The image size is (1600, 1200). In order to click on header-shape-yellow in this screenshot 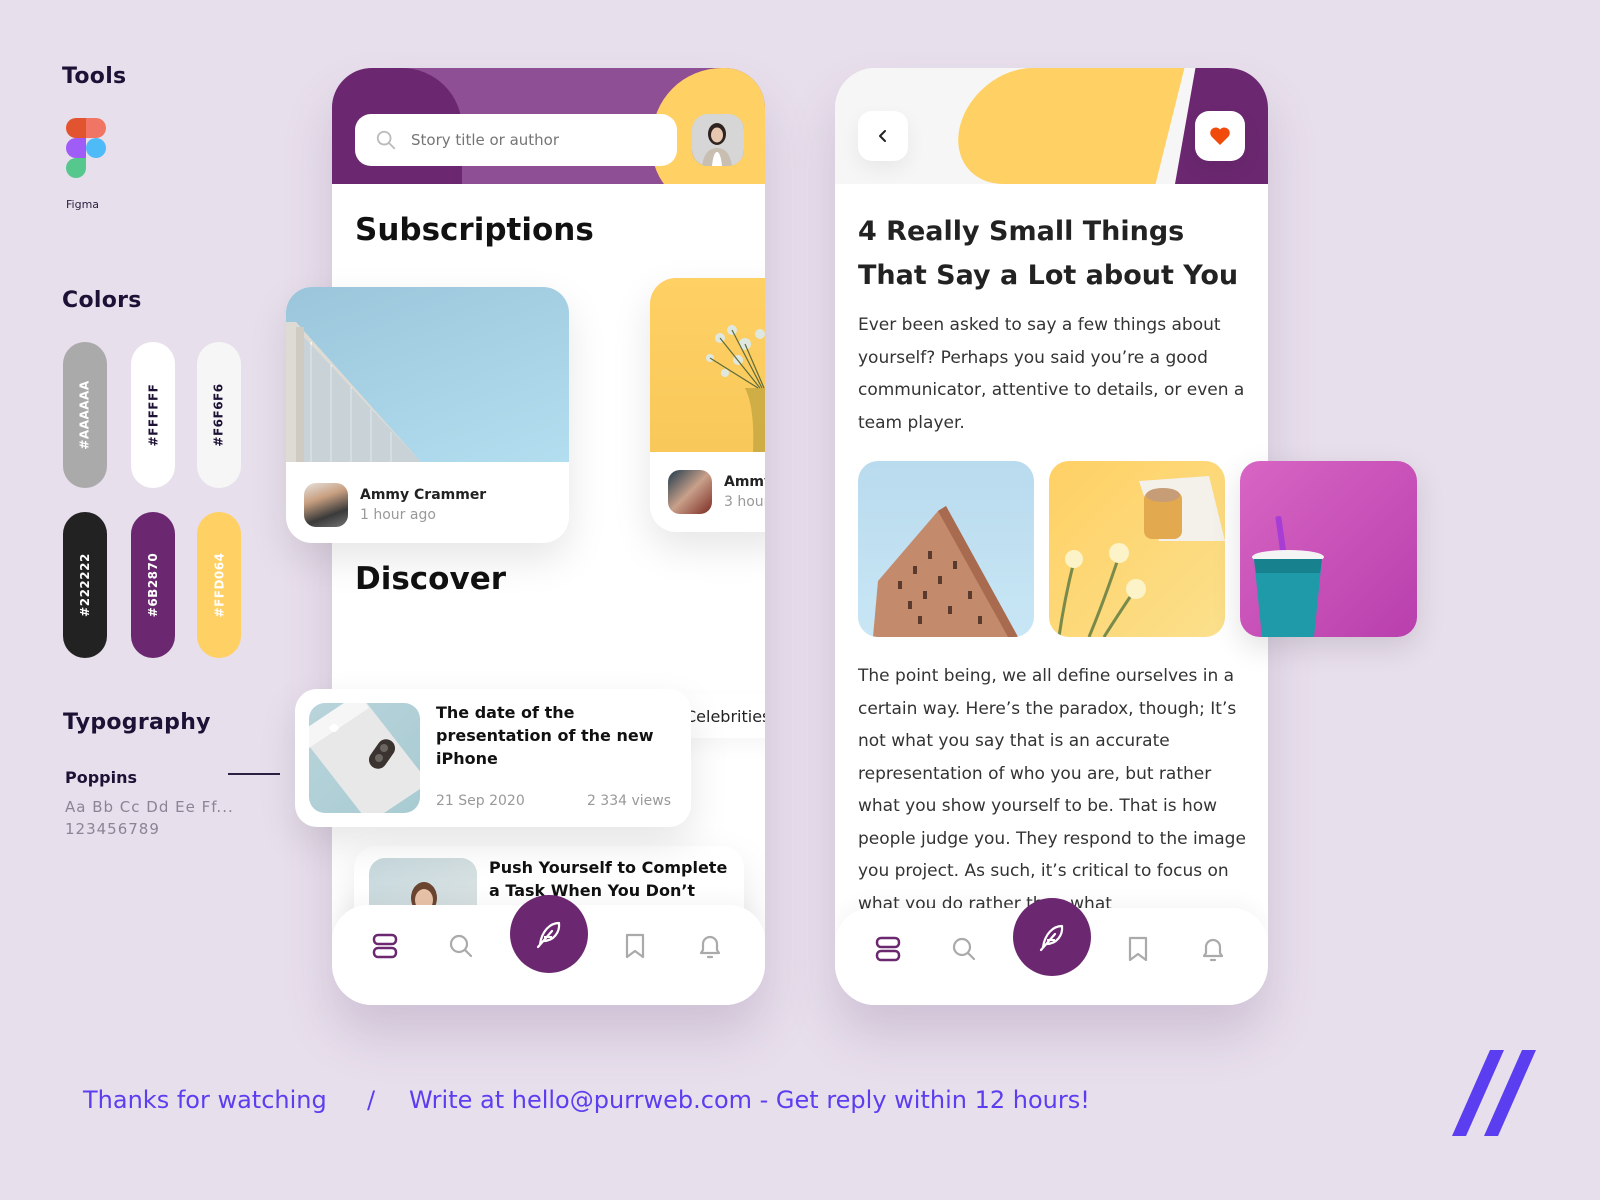, I will do `click(1065, 126)`.